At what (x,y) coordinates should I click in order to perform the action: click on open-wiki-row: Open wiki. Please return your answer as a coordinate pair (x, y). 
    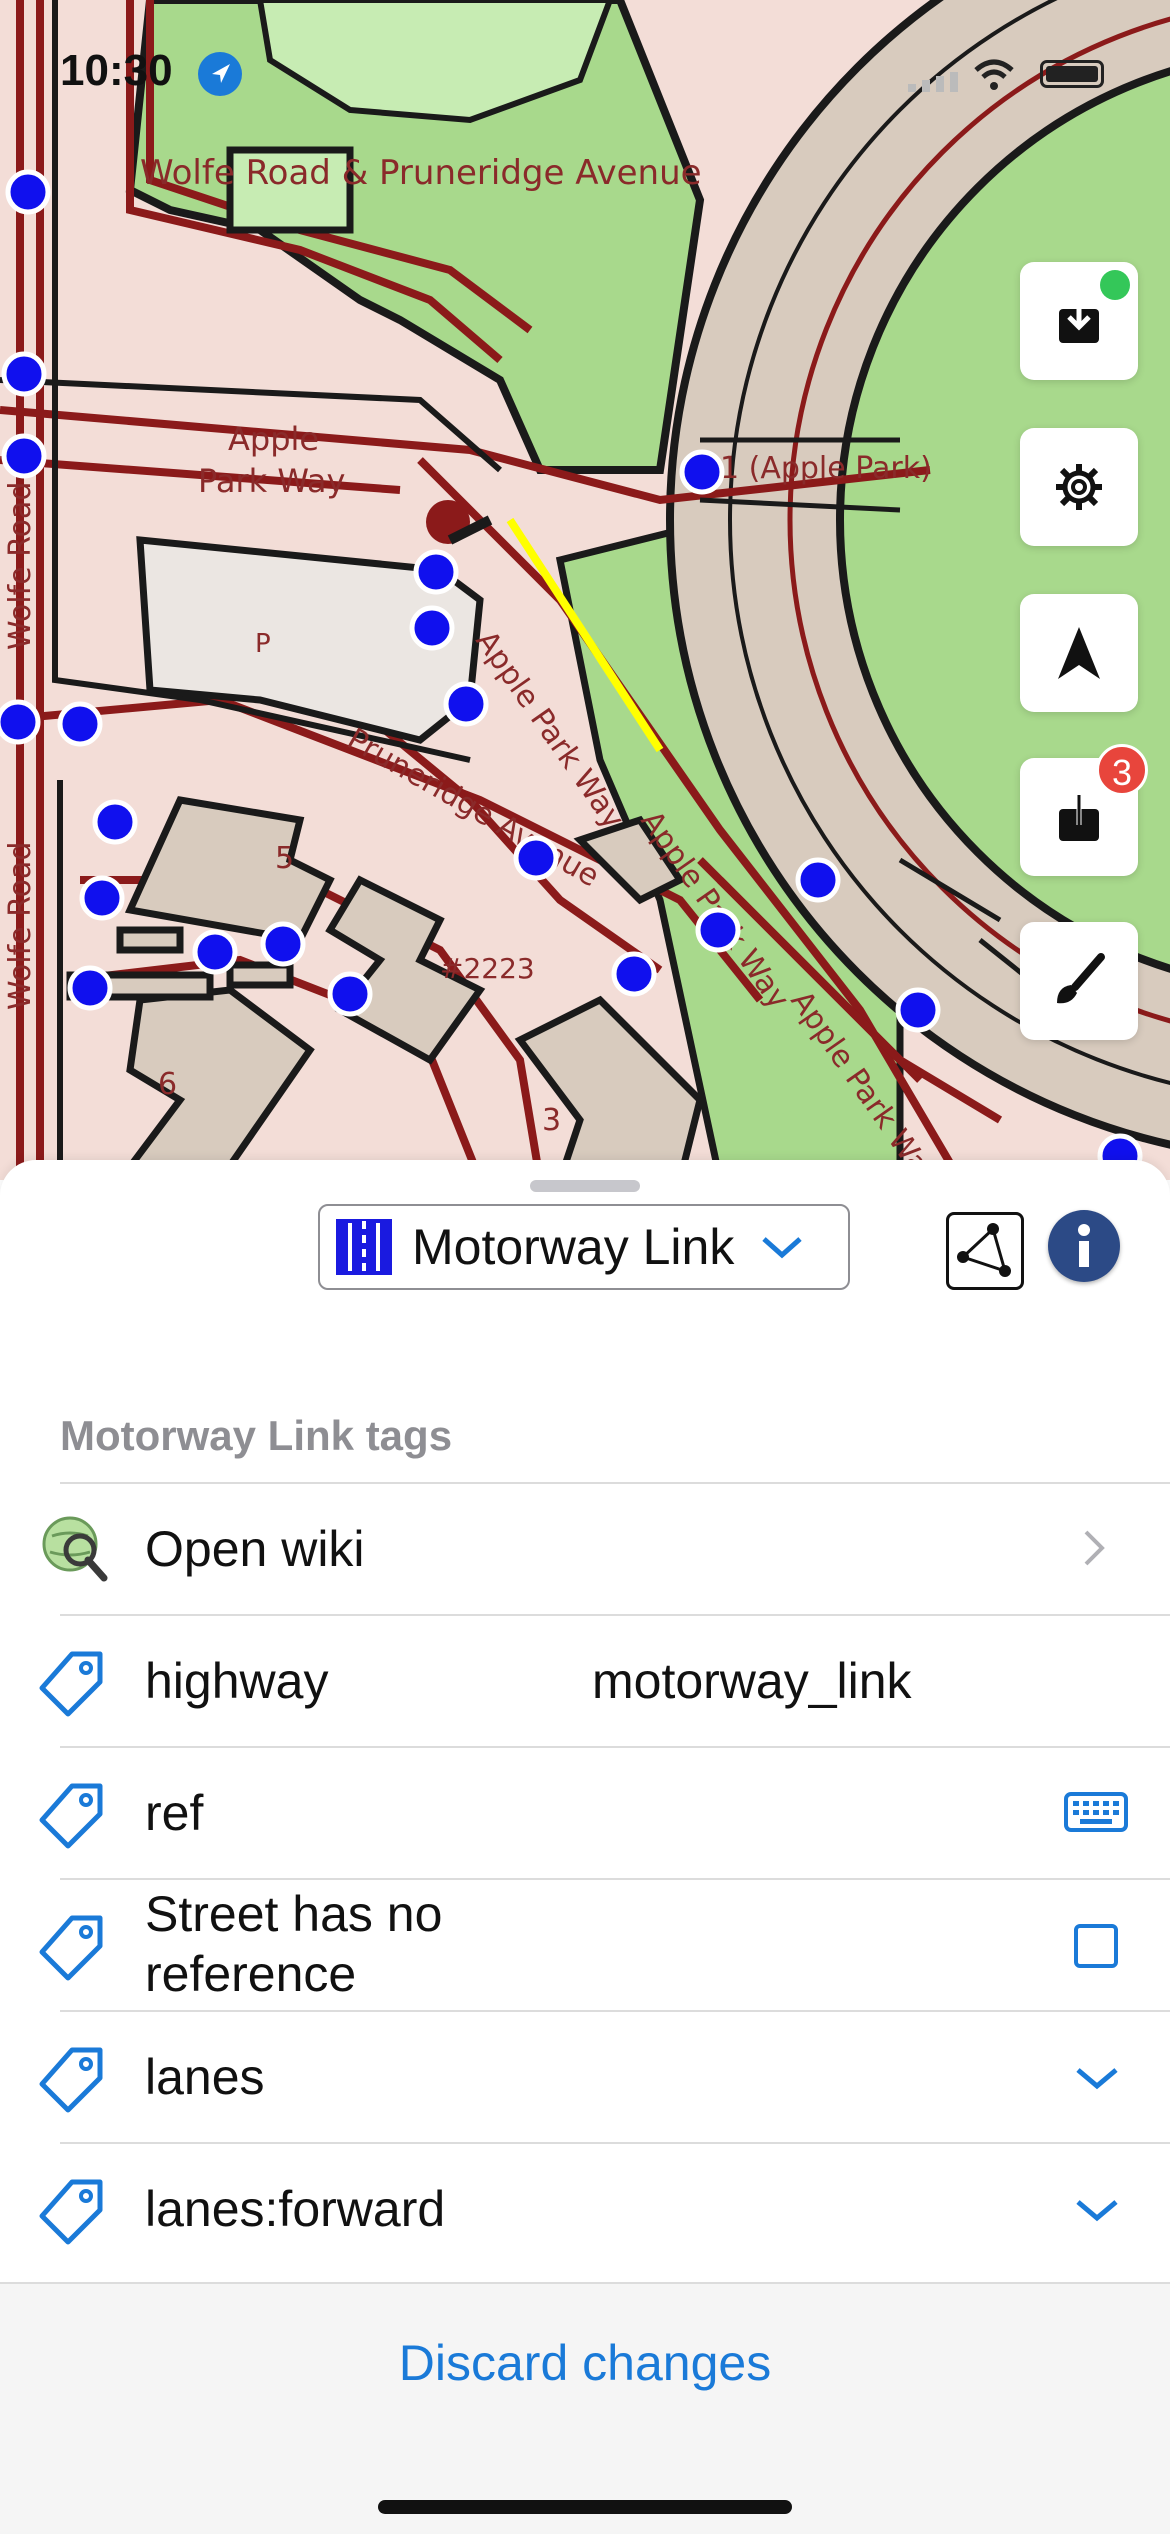
    Looking at the image, I should click on (585, 1548).